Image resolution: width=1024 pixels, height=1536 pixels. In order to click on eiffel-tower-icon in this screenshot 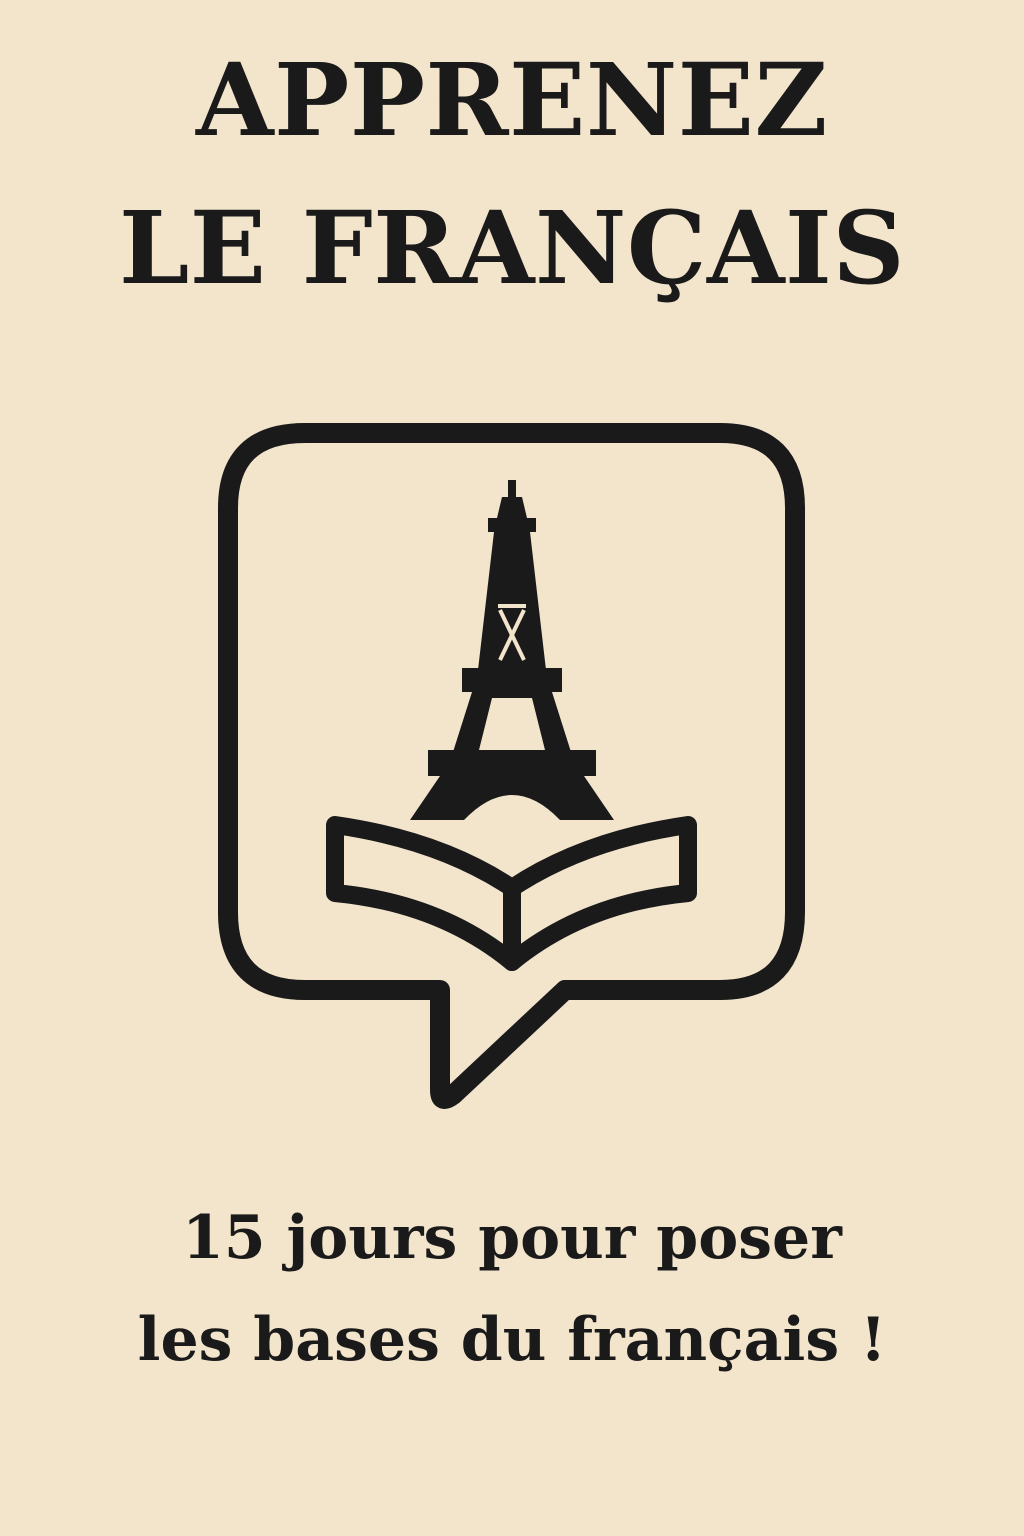, I will do `click(512, 650)`.